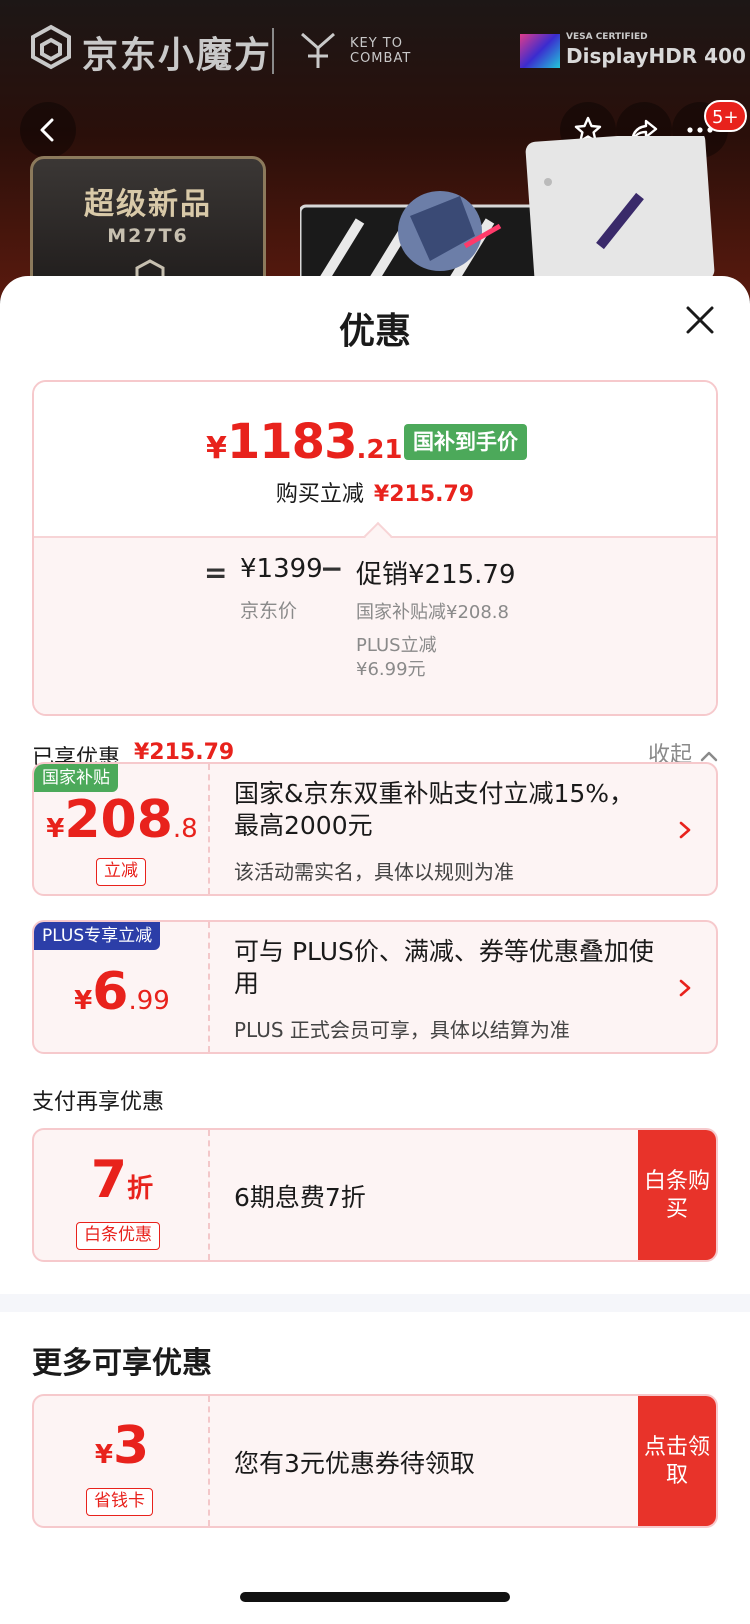 Image resolution: width=750 pixels, height=1624 pixels. I want to click on coupon-amount-decimal: .99, so click(149, 1001).